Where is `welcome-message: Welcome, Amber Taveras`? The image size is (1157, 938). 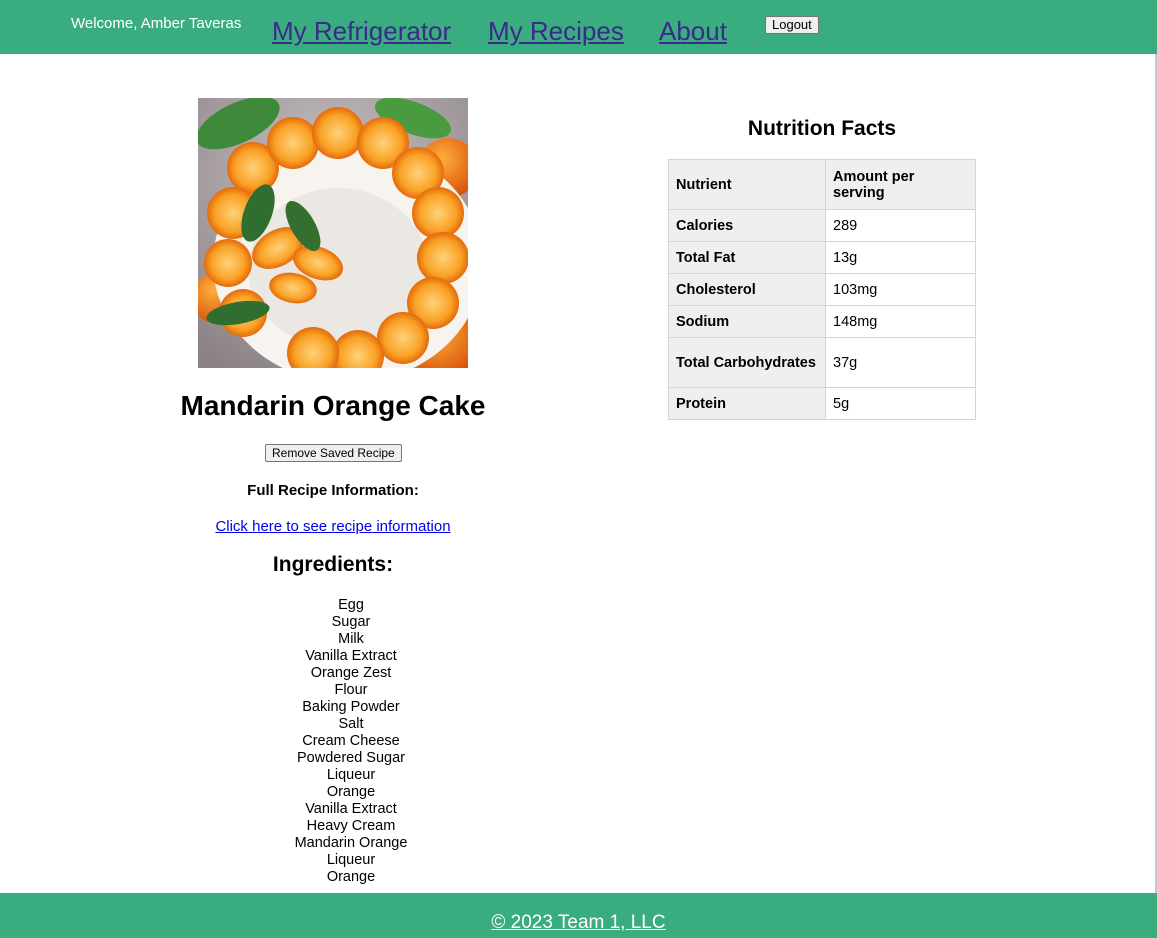
welcome-message: Welcome, Amber Taveras is located at coordinates (156, 23).